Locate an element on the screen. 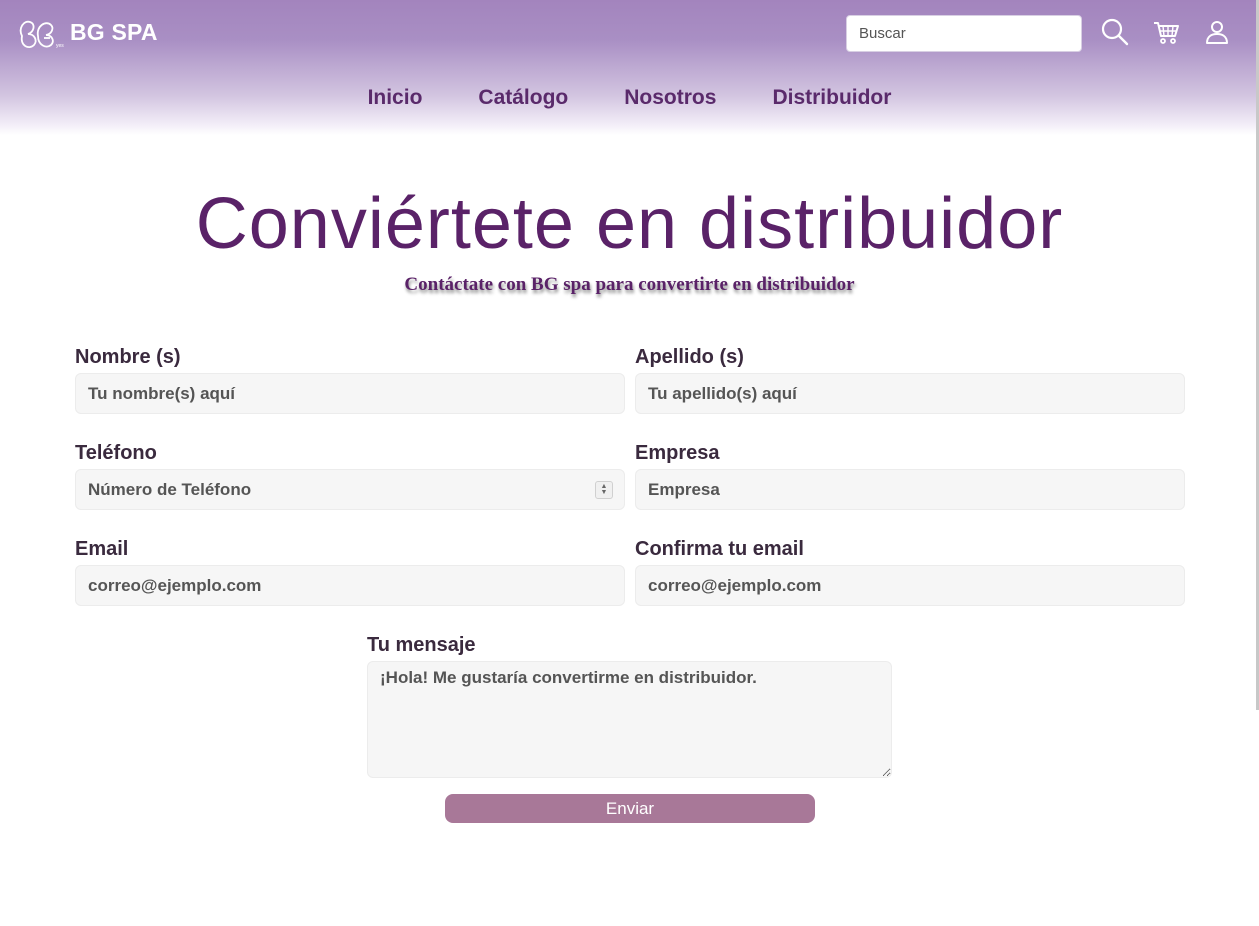 The width and height of the screenshot is (1259, 926). svg-text: yes is located at coordinates (60, 46).